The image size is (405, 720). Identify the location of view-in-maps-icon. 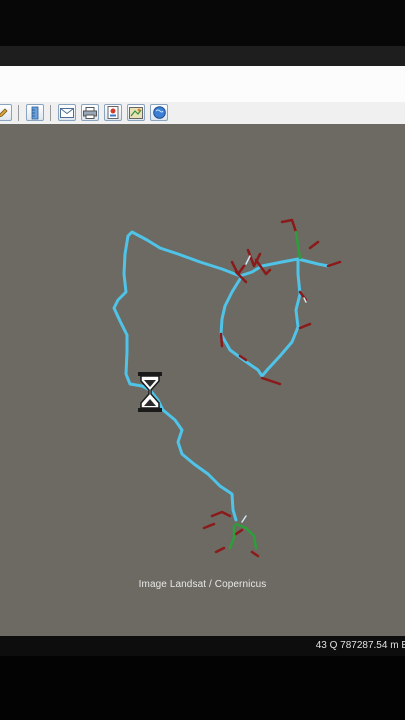
(136, 112).